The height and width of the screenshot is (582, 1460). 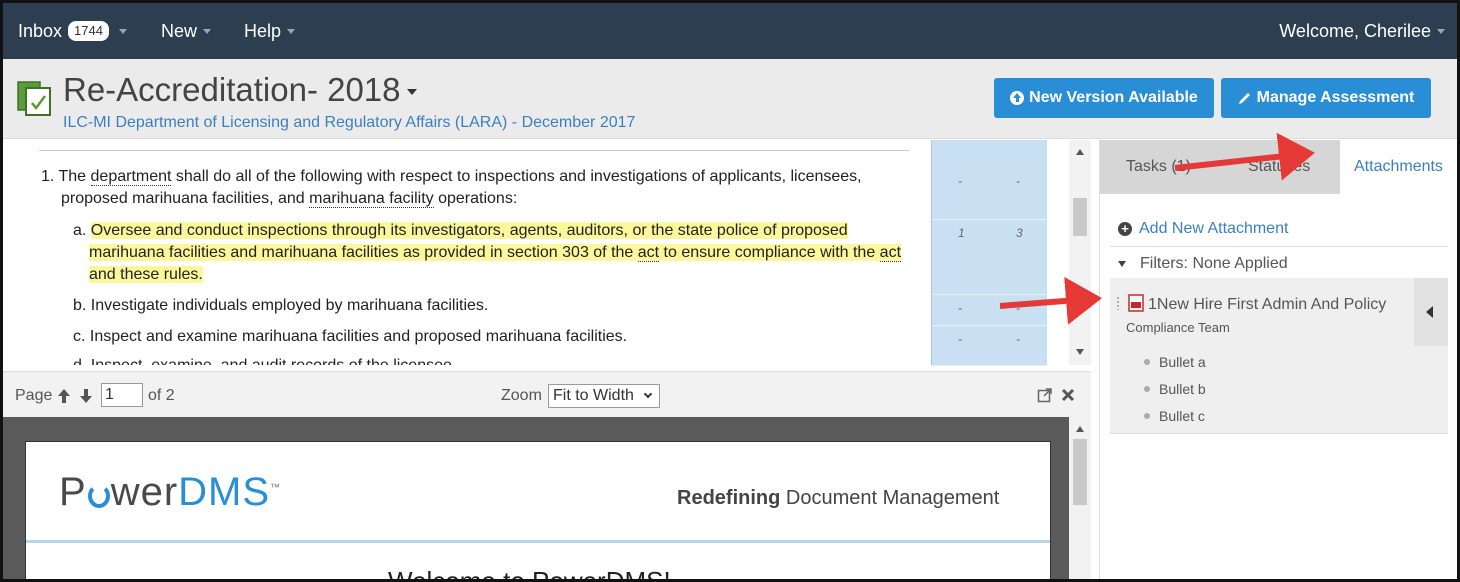 What do you see at coordinates (1017, 98) in the screenshot?
I see `arrow-circle-up-icon` at bounding box center [1017, 98].